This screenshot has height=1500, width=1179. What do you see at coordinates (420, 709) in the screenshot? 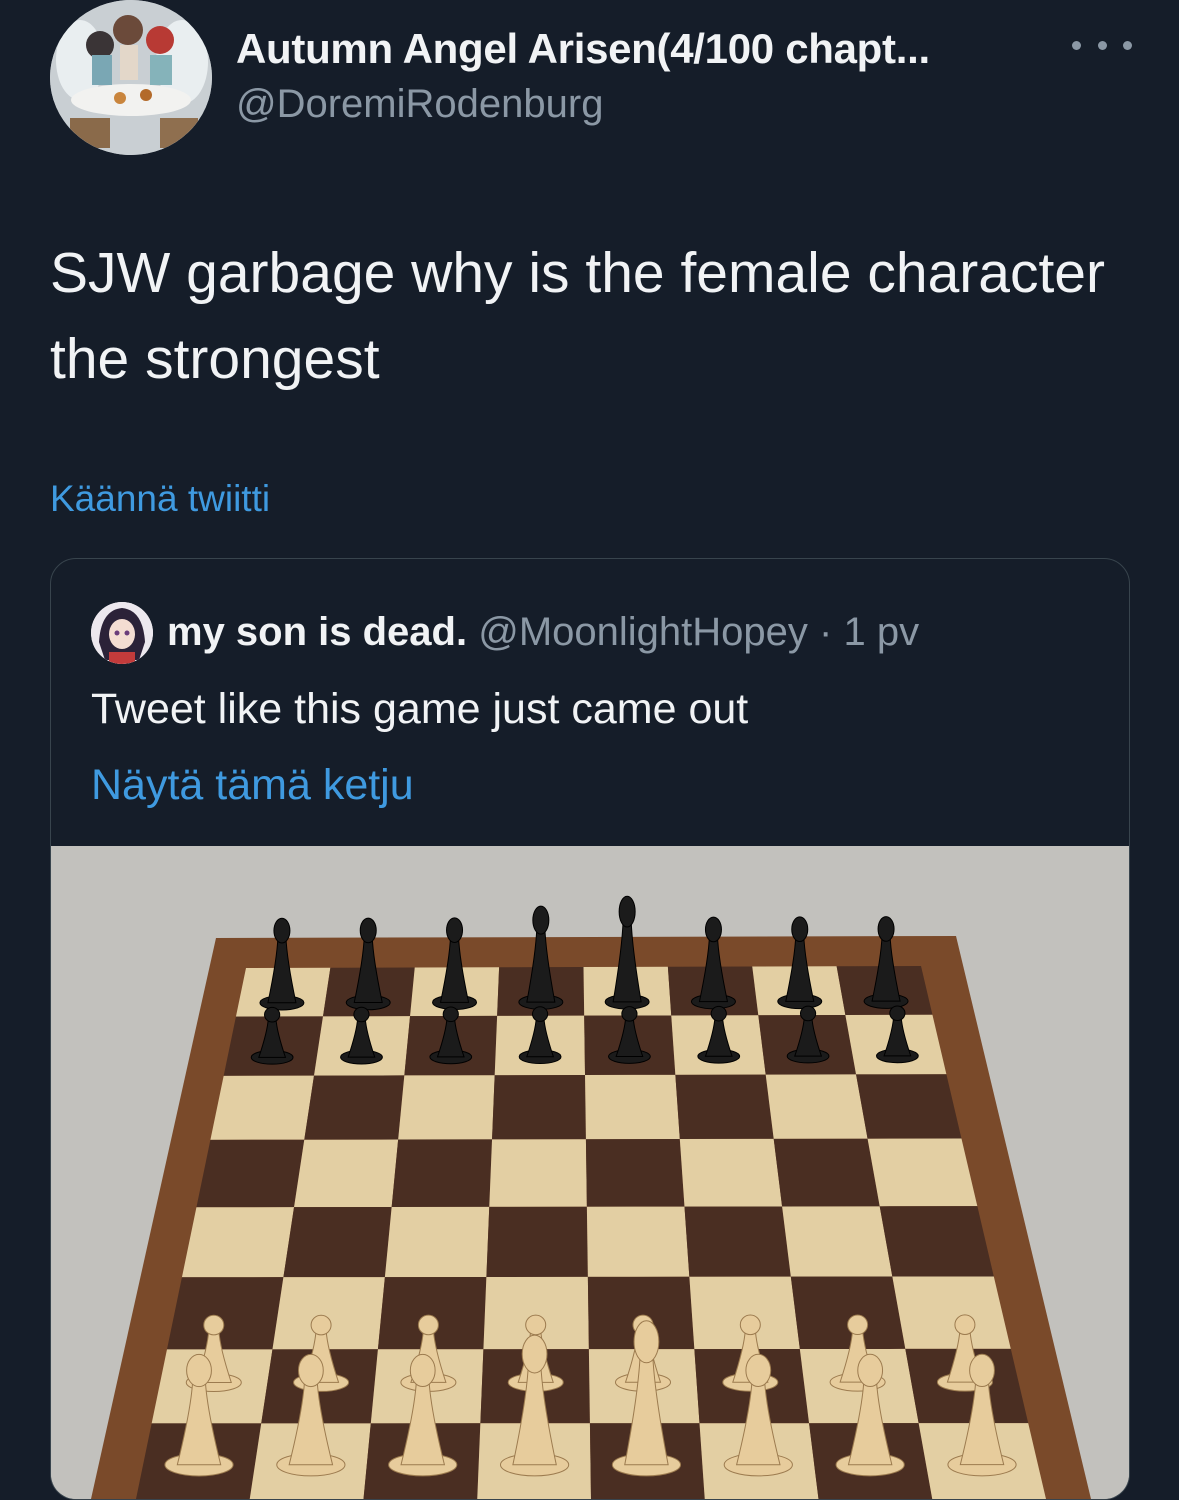
I see `quoted-tweet-text: Tweet like this game just came out` at bounding box center [420, 709].